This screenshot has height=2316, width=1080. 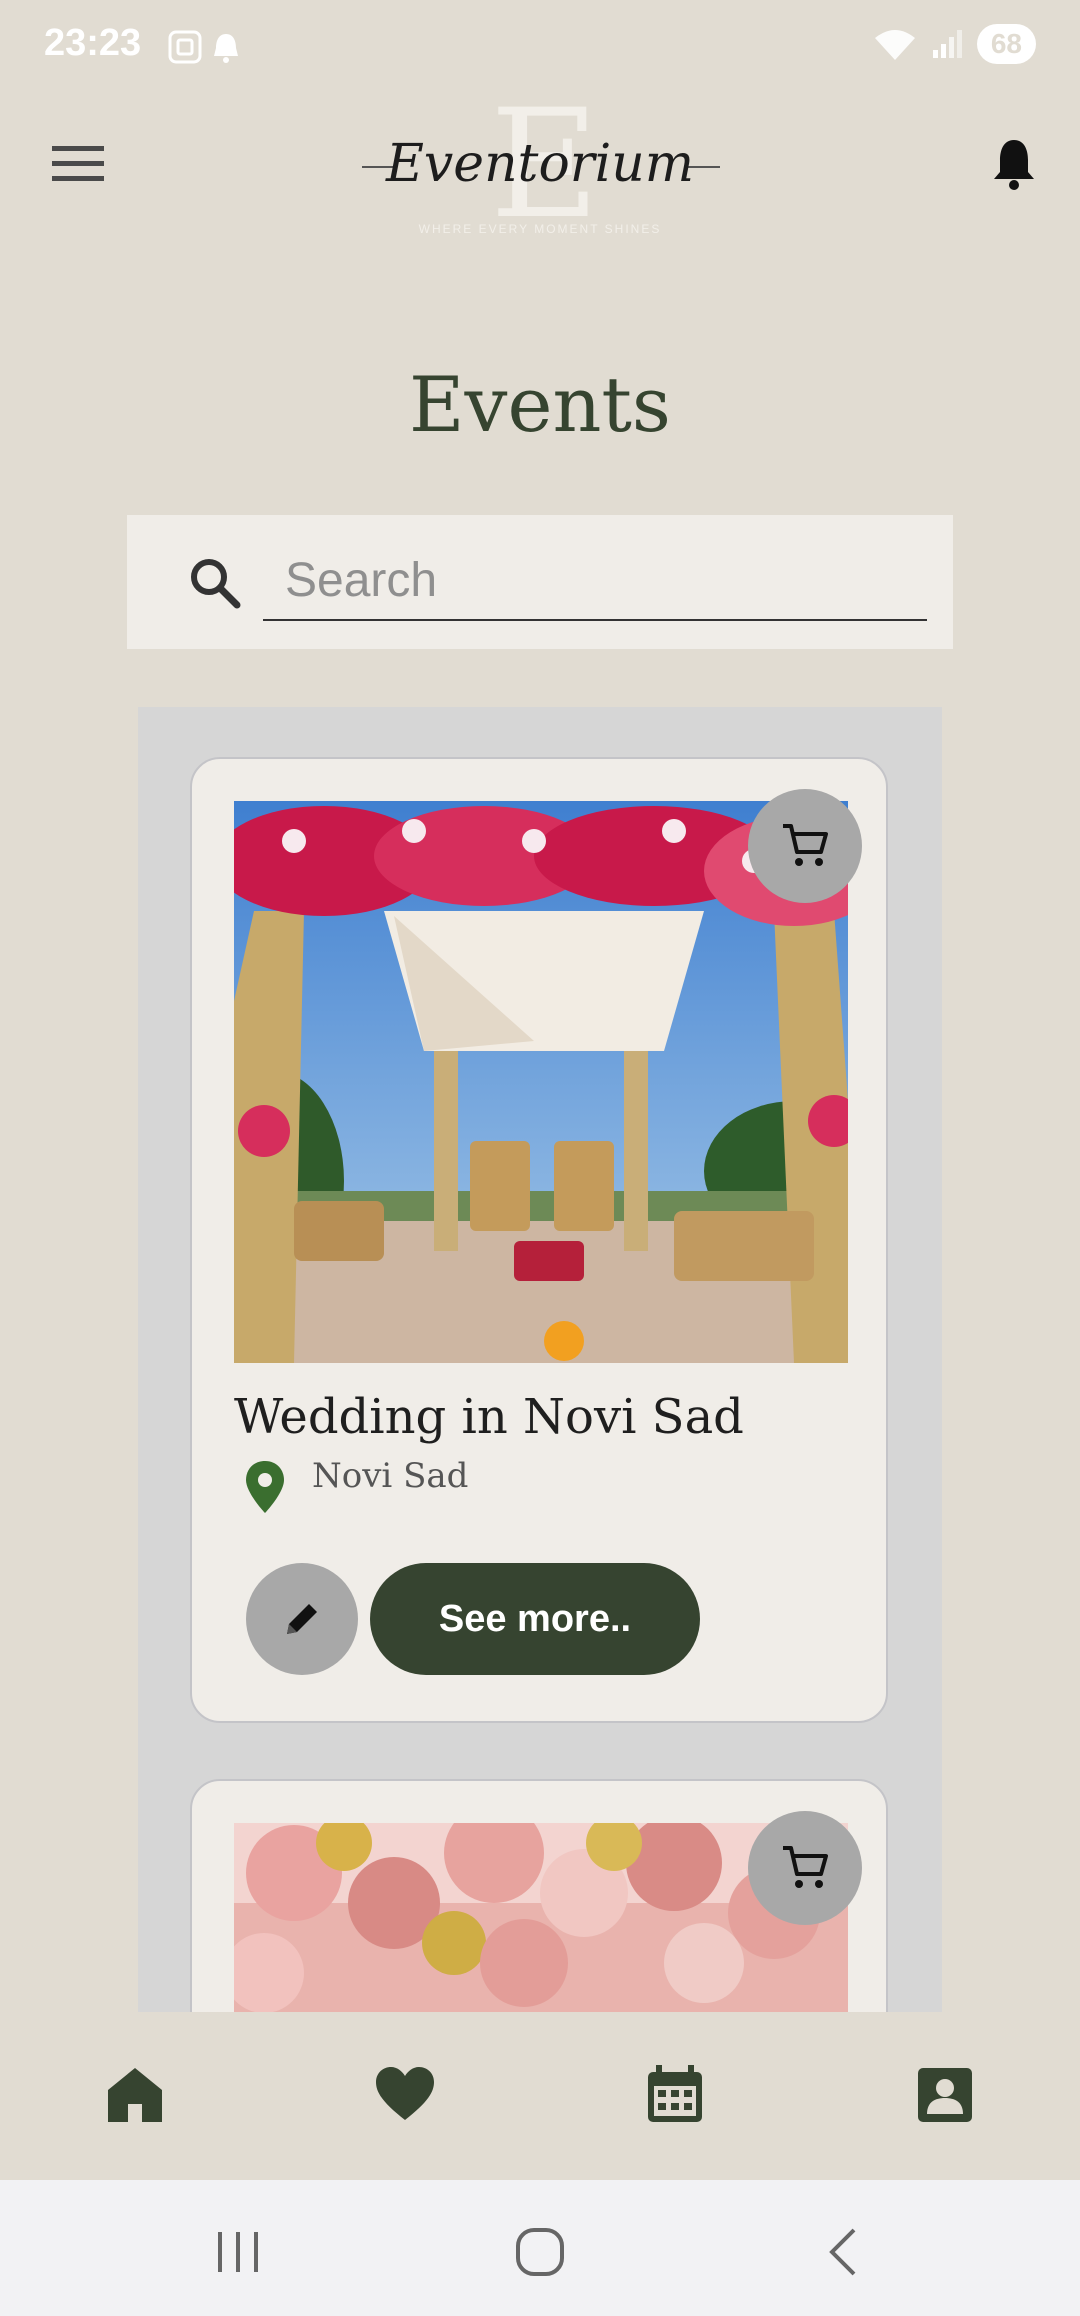 What do you see at coordinates (539, 1895) in the screenshot?
I see `event-card` at bounding box center [539, 1895].